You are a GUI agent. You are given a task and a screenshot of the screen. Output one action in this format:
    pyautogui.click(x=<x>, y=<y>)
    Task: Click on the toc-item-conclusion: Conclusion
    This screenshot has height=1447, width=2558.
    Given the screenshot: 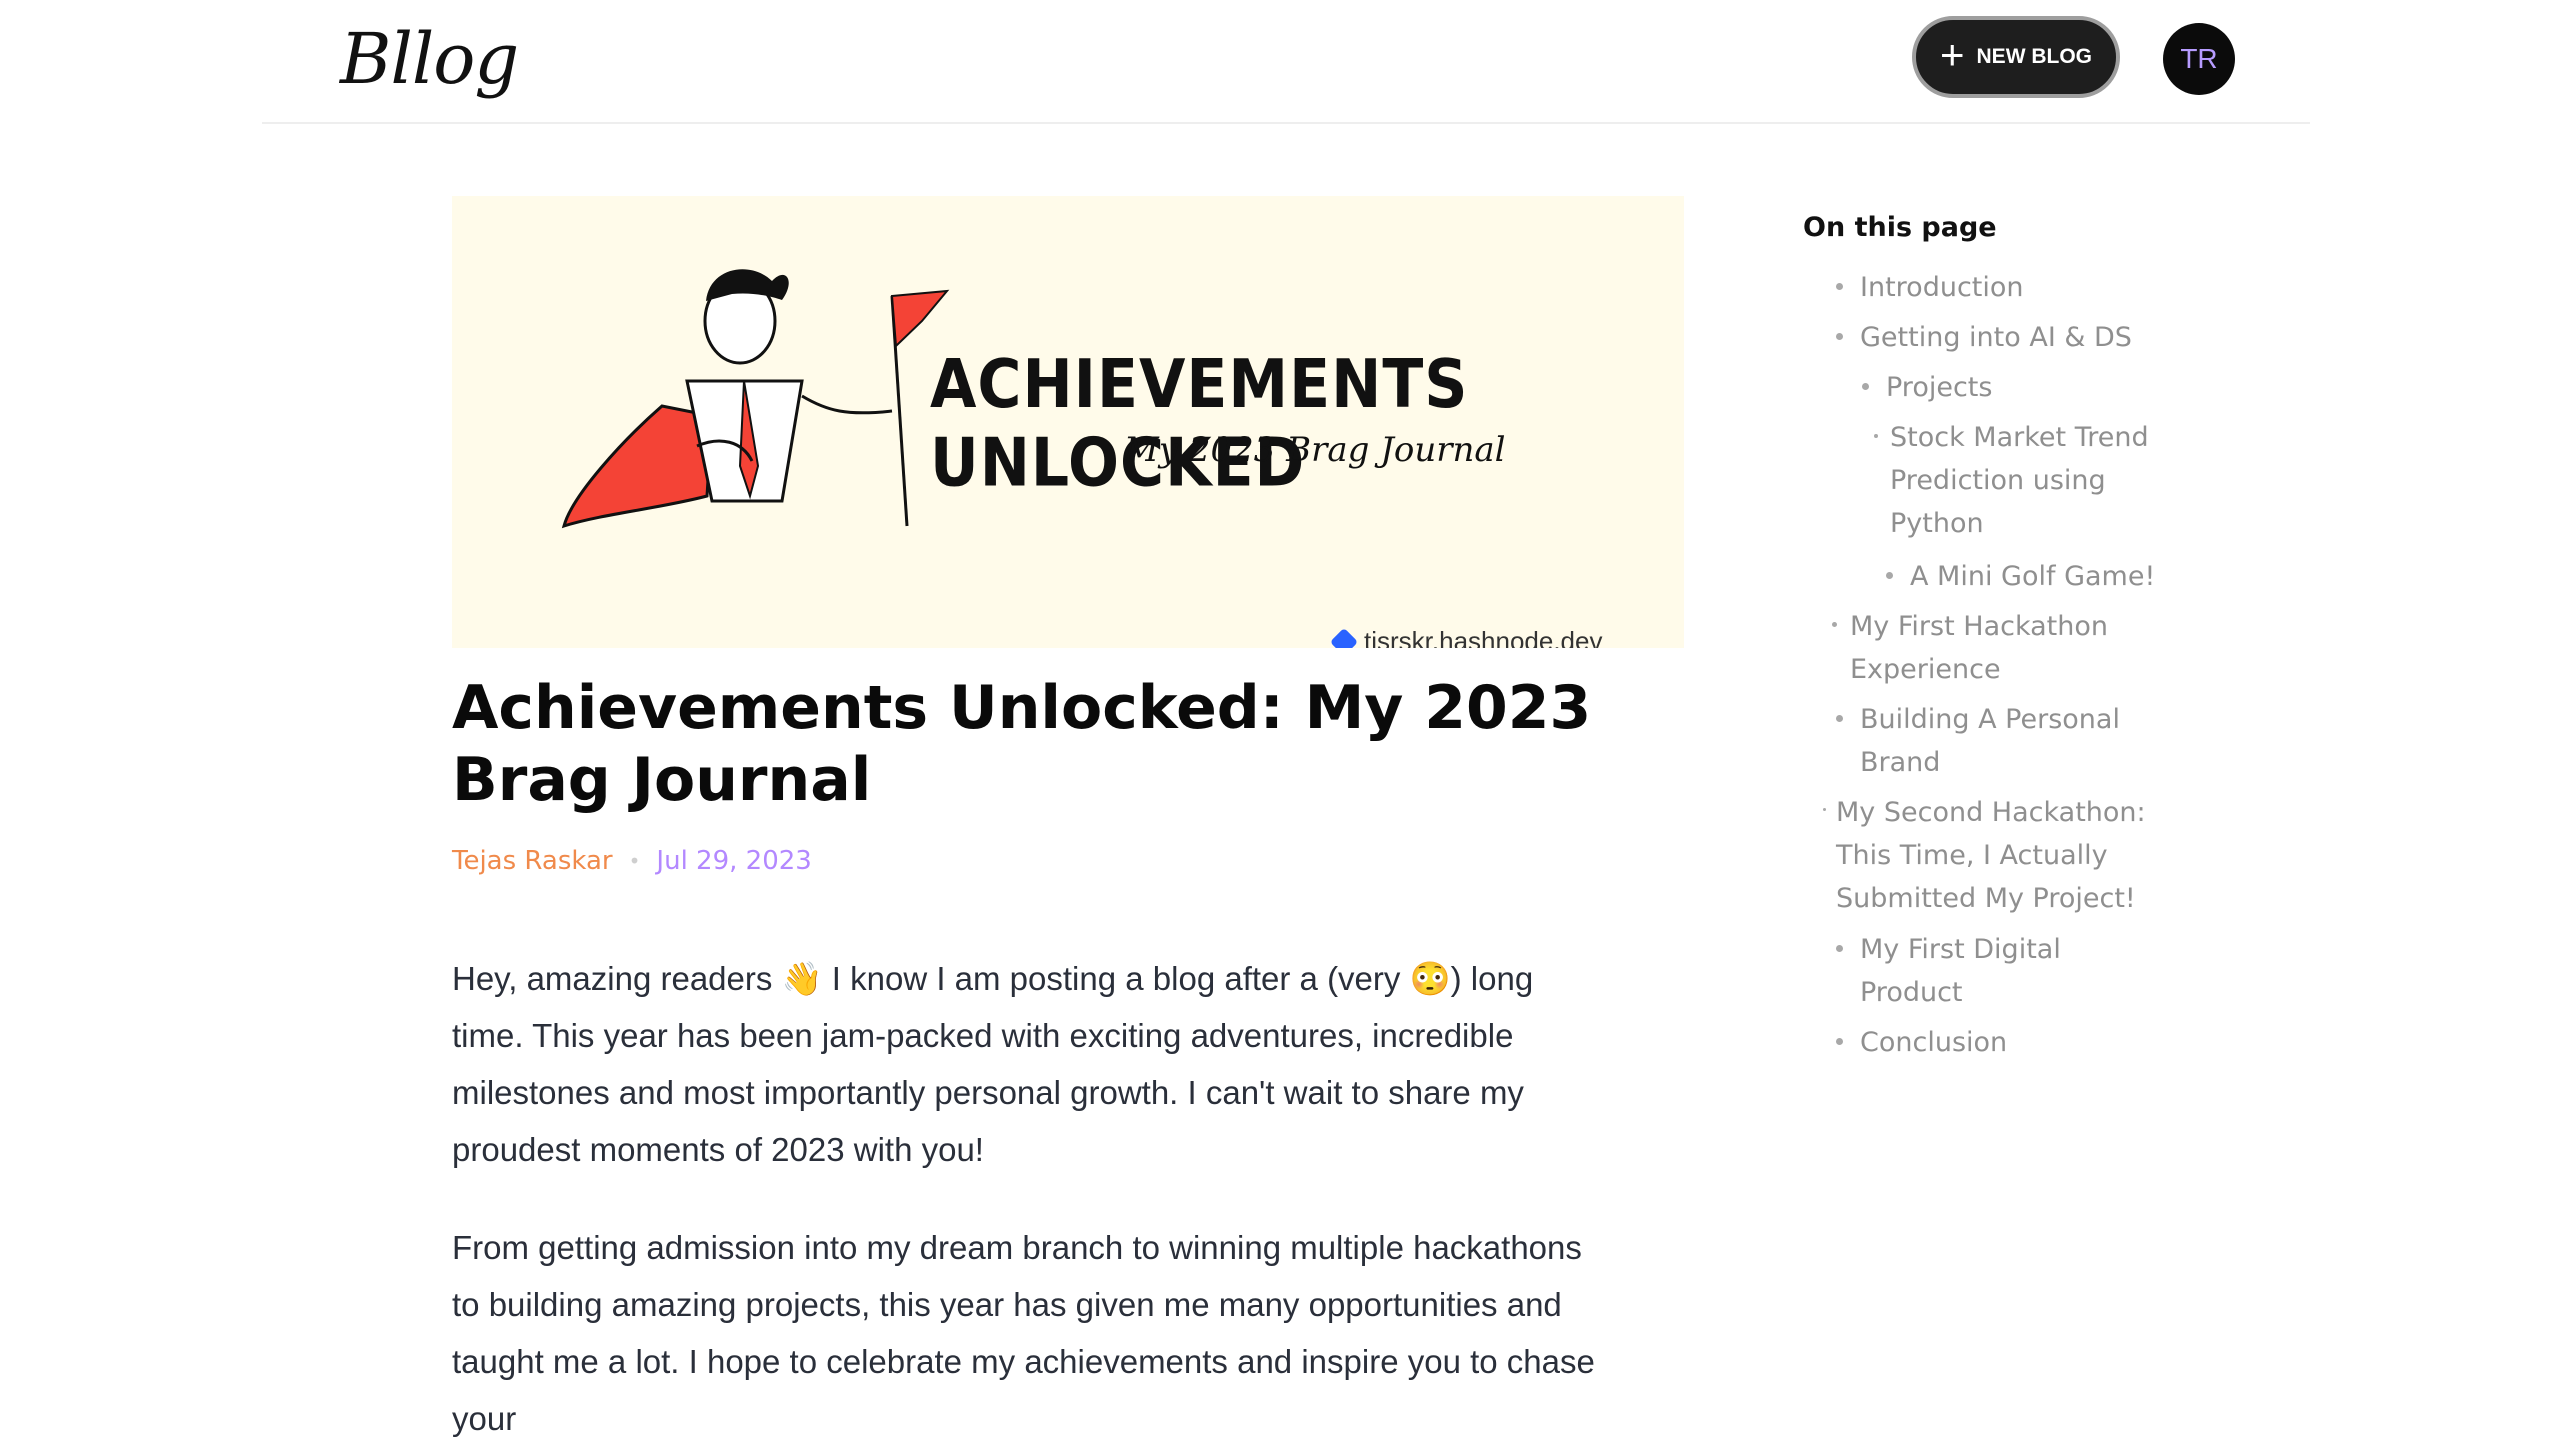 What is the action you would take?
    pyautogui.click(x=2010, y=1042)
    